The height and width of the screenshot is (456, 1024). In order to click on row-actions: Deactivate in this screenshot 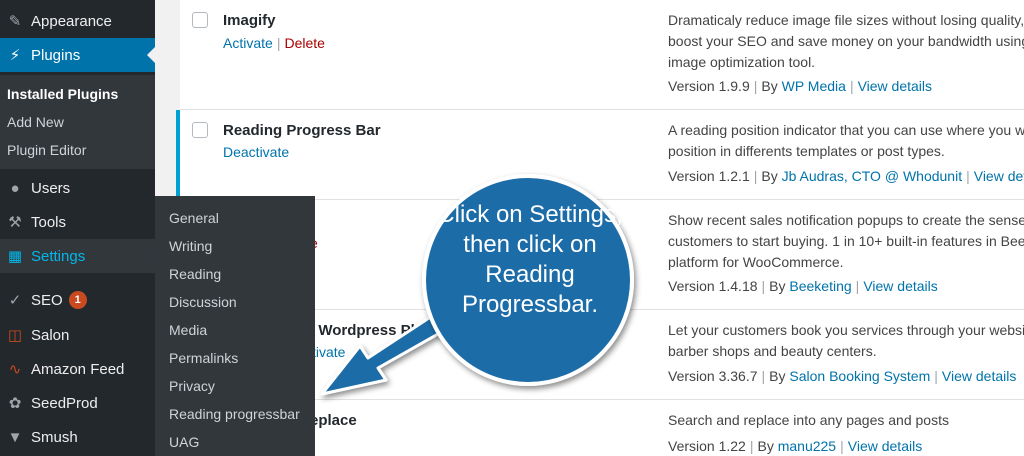, I will do `click(256, 152)`.